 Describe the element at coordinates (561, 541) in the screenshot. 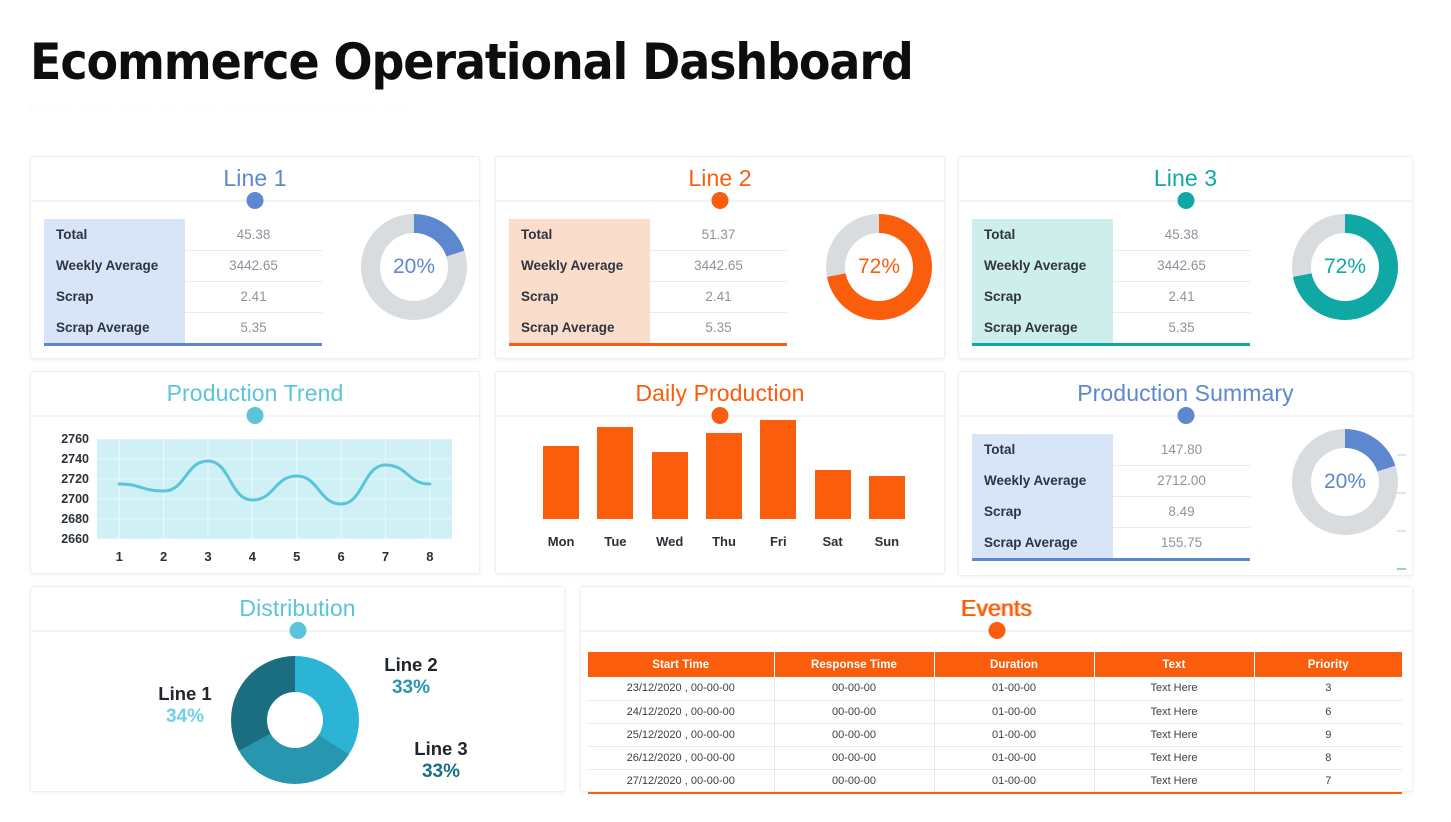

I see `x-axis-tick-label: Mon` at that location.